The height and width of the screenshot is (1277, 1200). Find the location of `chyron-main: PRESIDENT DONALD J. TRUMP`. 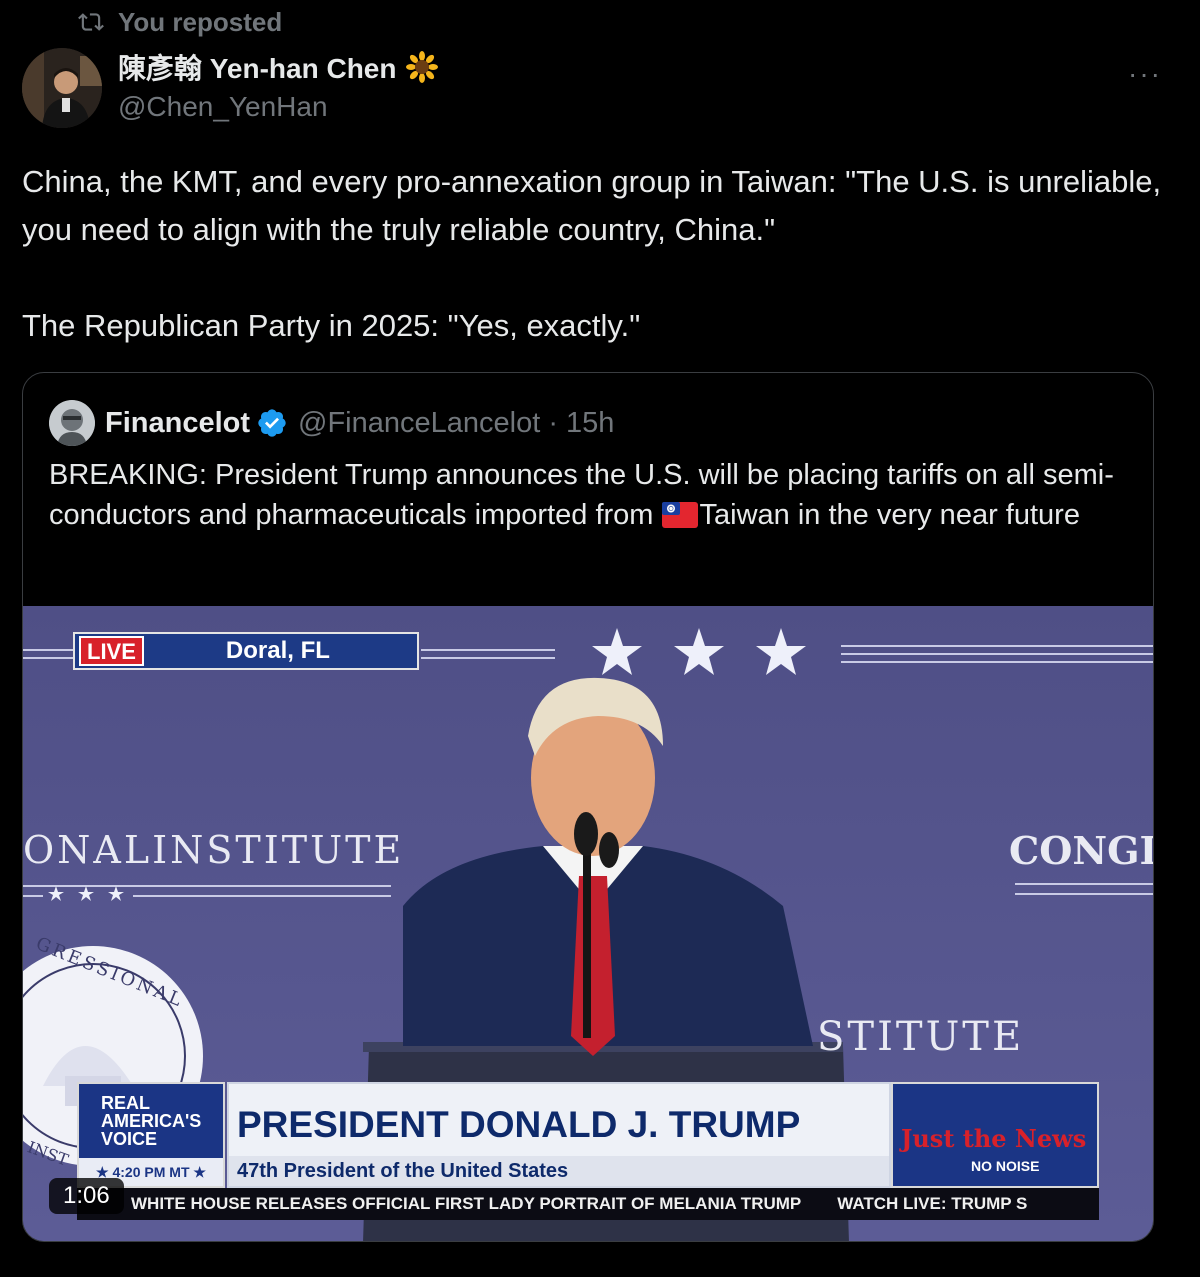

chyron-main: PRESIDENT DONALD J. TRUMP is located at coordinates (519, 1124).